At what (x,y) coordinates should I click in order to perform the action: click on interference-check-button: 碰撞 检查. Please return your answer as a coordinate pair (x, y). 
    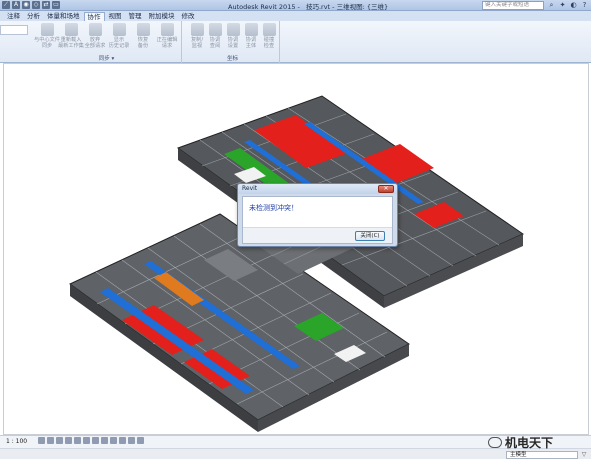
    Looking at the image, I should click on (269, 36).